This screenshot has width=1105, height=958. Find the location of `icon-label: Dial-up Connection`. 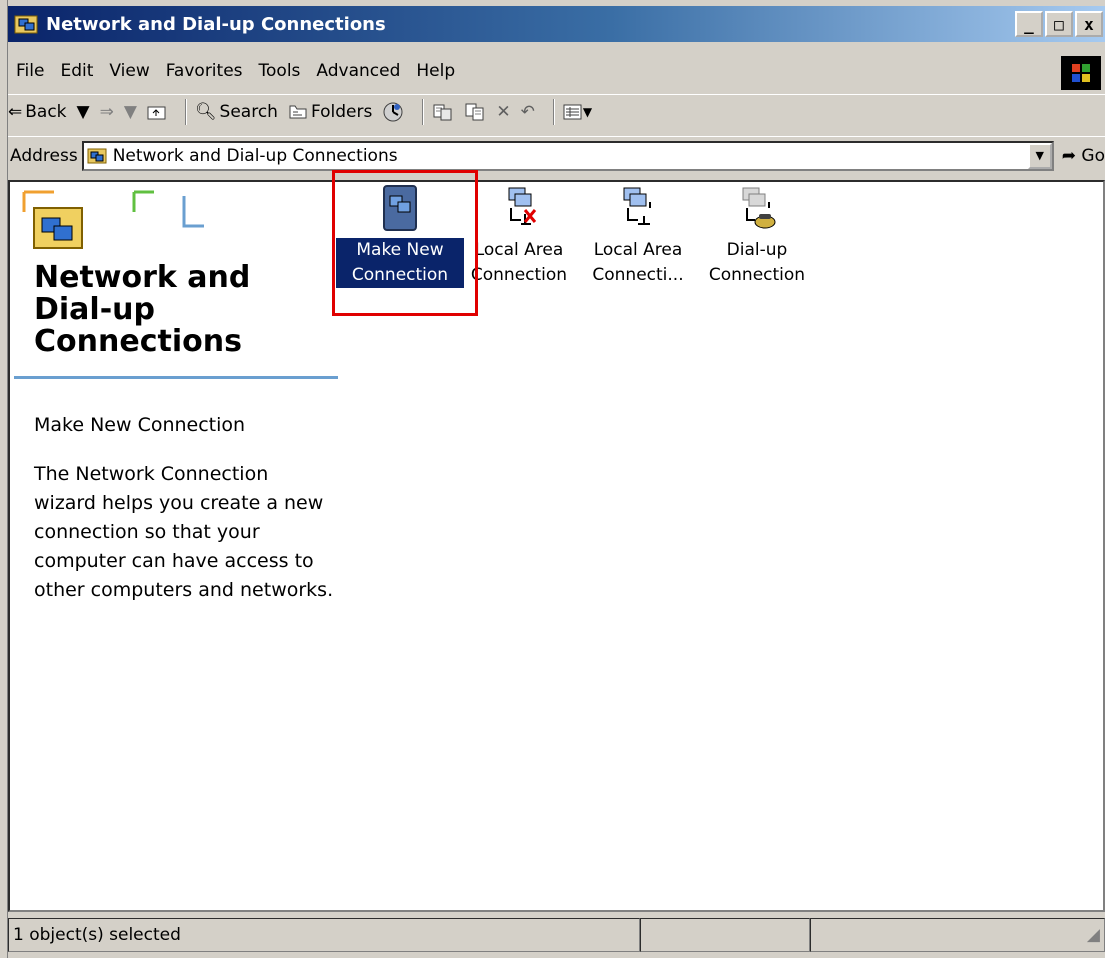

icon-label: Dial-up Connection is located at coordinates (757, 262).